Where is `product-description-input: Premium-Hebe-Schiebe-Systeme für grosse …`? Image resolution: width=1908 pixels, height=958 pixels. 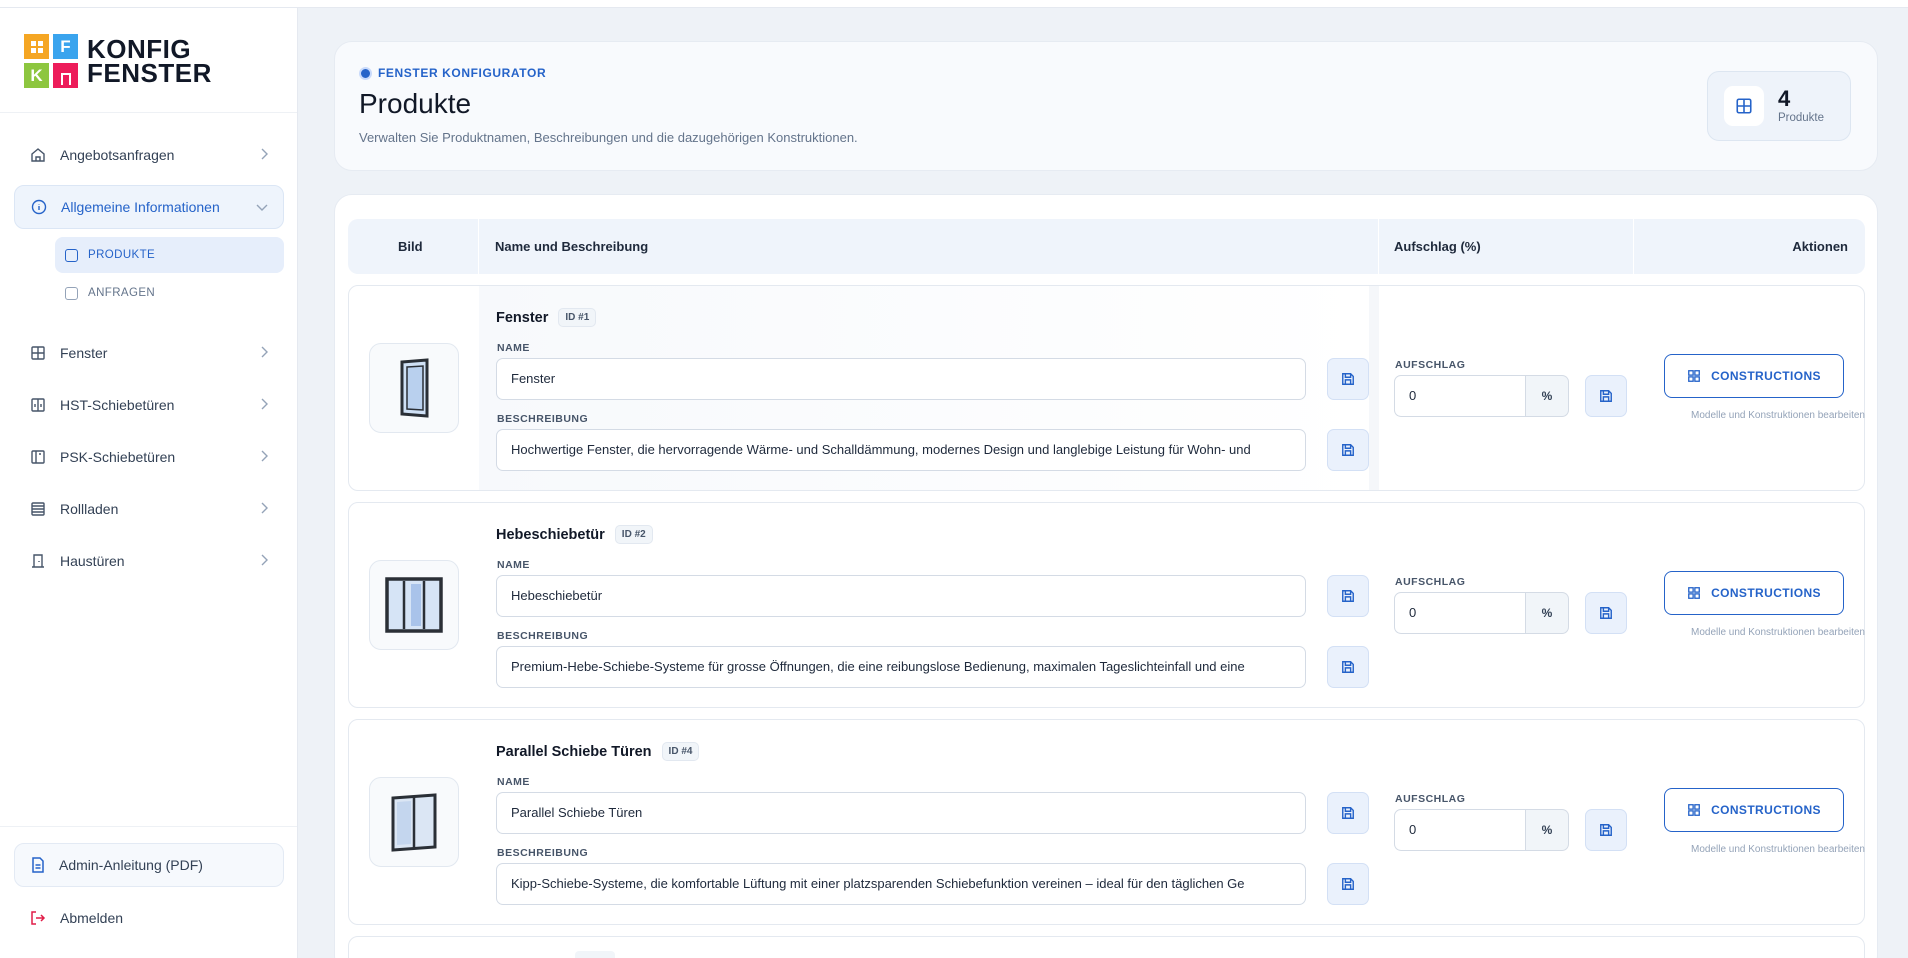 product-description-input: Premium-Hebe-Schiebe-Systeme für grosse … is located at coordinates (901, 667).